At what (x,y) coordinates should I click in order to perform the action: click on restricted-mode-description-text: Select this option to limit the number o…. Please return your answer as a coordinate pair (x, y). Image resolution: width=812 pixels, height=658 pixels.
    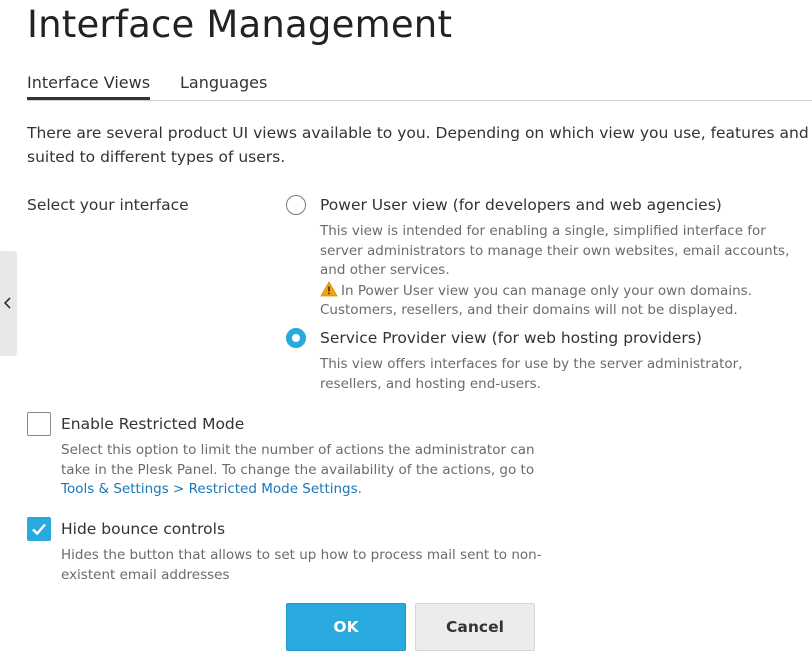
    Looking at the image, I should click on (298, 460).